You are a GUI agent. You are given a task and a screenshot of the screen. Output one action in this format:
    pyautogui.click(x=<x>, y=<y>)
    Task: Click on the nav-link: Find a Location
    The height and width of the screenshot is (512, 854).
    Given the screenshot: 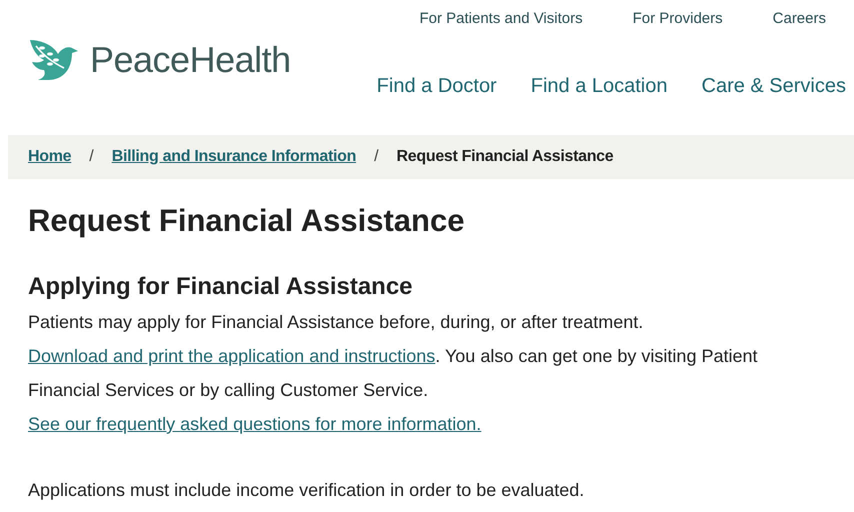 What is the action you would take?
    pyautogui.click(x=599, y=86)
    